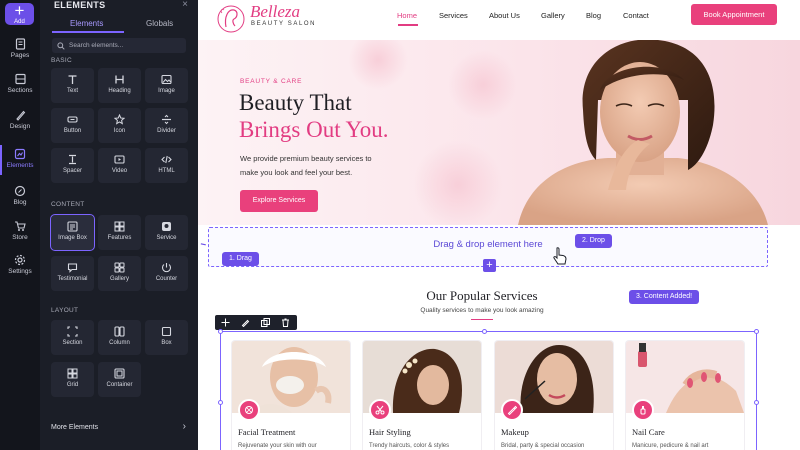 The image size is (800, 450). What do you see at coordinates (636, 15) in the screenshot?
I see `nav-contact: Contact` at bounding box center [636, 15].